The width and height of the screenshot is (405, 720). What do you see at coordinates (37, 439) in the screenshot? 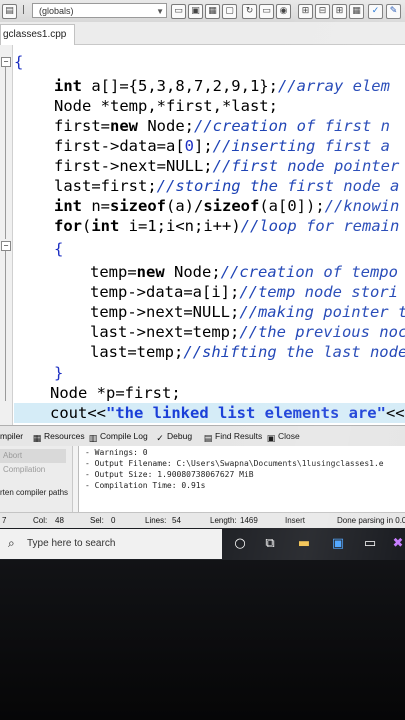
I see `resources-icon: ▦` at bounding box center [37, 439].